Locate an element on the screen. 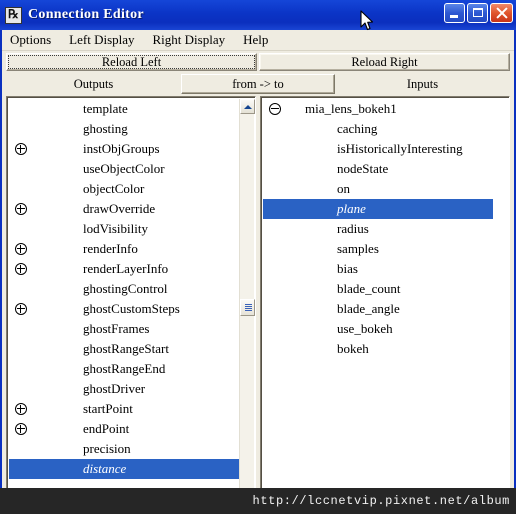 The height and width of the screenshot is (514, 516). list-item: caching is located at coordinates (378, 129).